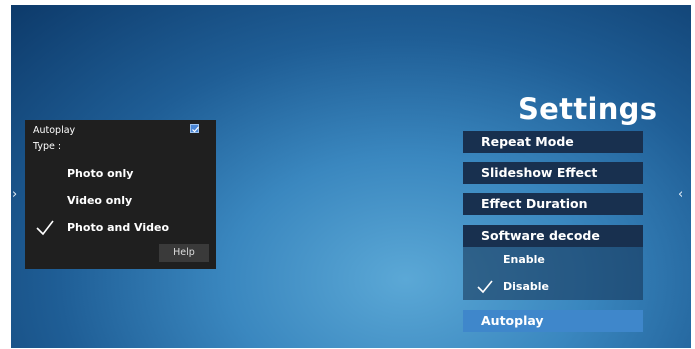  I want to click on type-option-photo-and-video: Photo and Video, so click(120, 228).